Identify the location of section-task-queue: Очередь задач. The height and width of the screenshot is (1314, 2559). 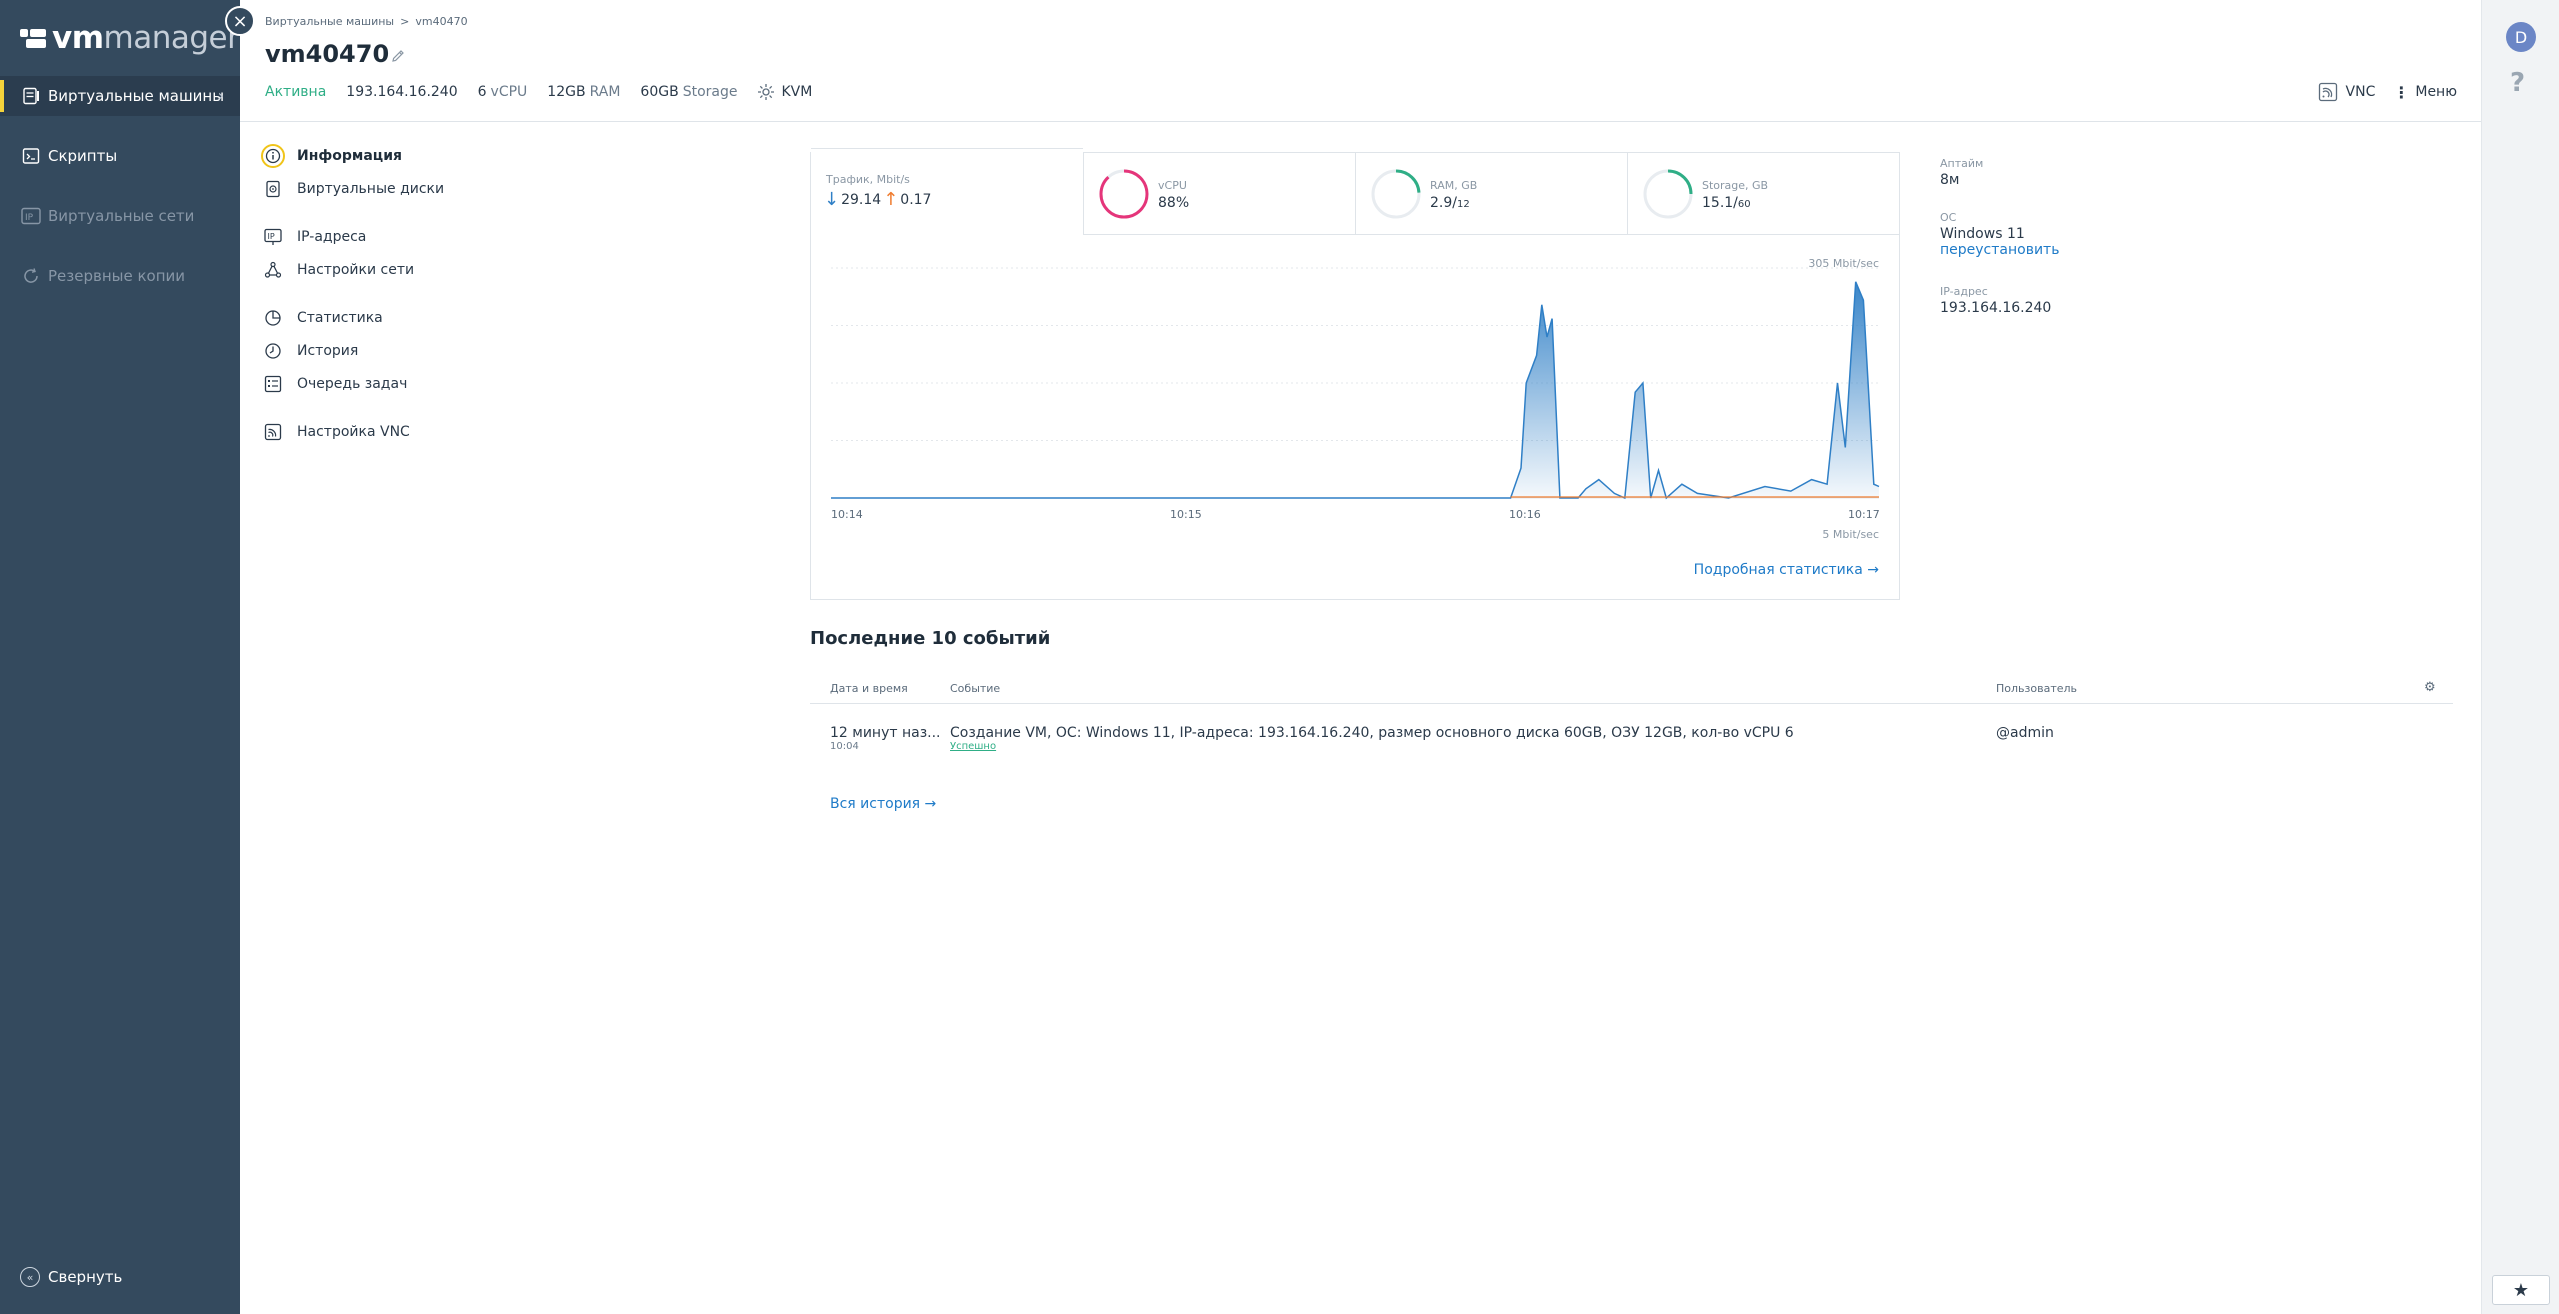
(335, 384).